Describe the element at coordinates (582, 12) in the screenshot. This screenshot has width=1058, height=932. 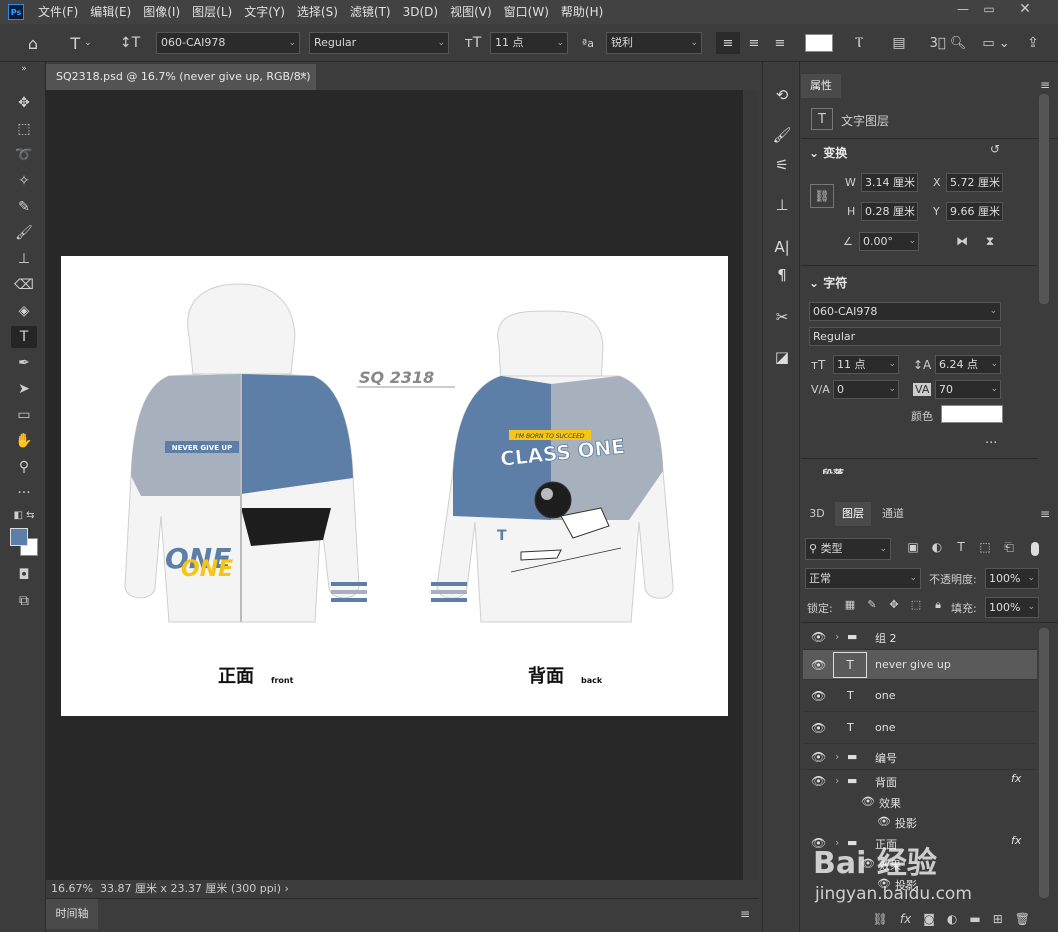
I see `menu-help: 帮助(H)` at that location.